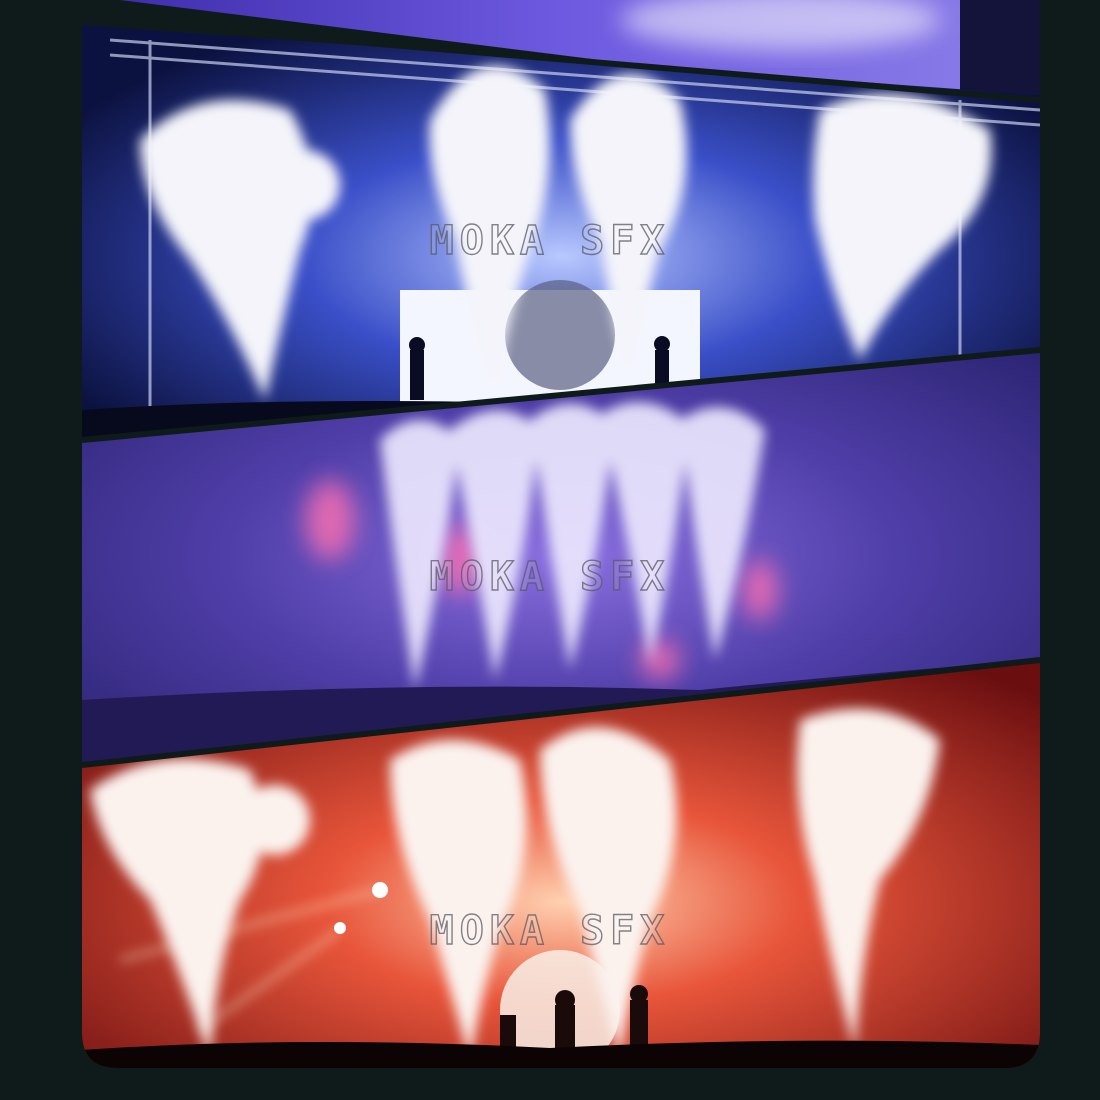 This screenshot has width=1100, height=1100. What do you see at coordinates (550, 241) in the screenshot?
I see `watermark-text-blue: MOKA SFX` at bounding box center [550, 241].